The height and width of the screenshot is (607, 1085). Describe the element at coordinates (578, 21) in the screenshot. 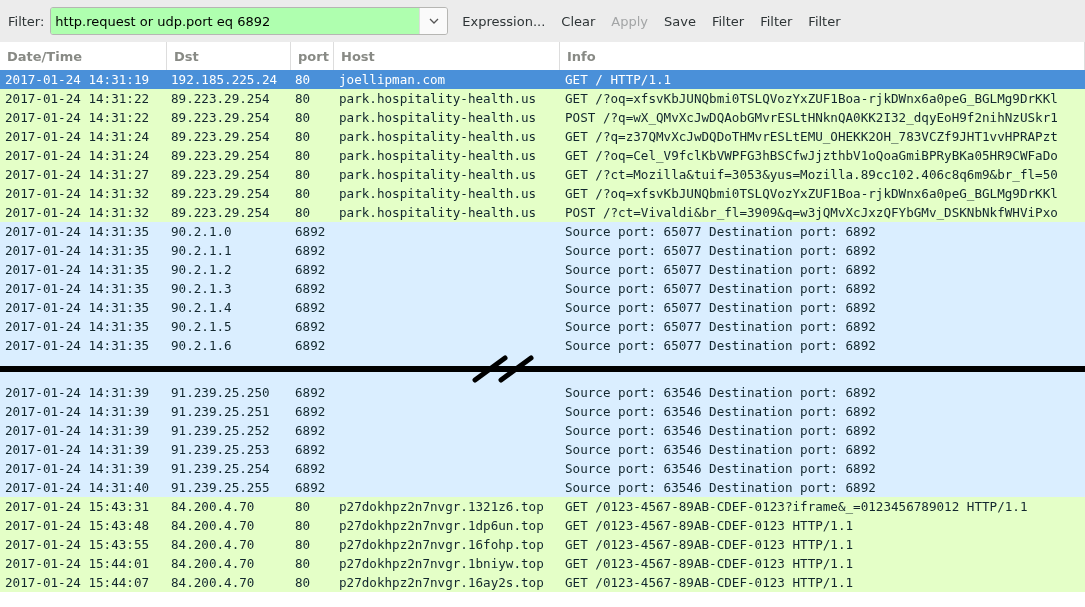

I see `toolbar-button: Clear` at that location.